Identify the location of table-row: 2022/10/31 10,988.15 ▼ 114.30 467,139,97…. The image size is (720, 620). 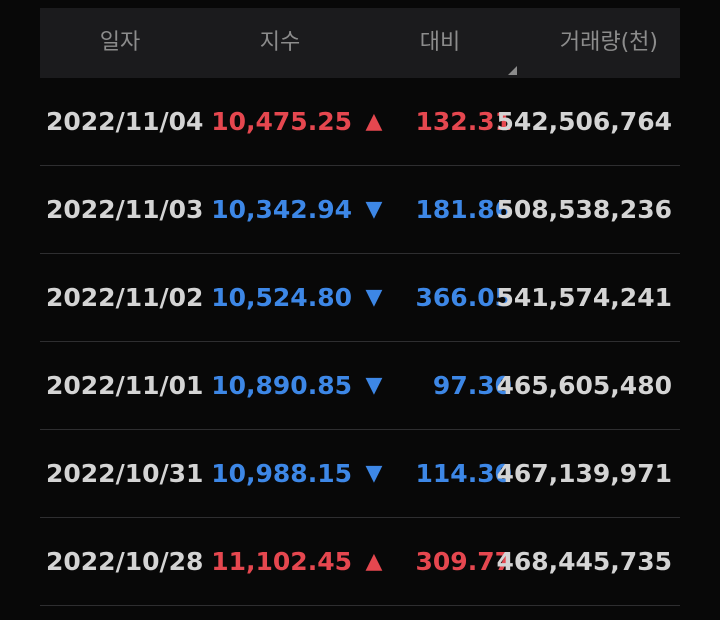
(360, 474).